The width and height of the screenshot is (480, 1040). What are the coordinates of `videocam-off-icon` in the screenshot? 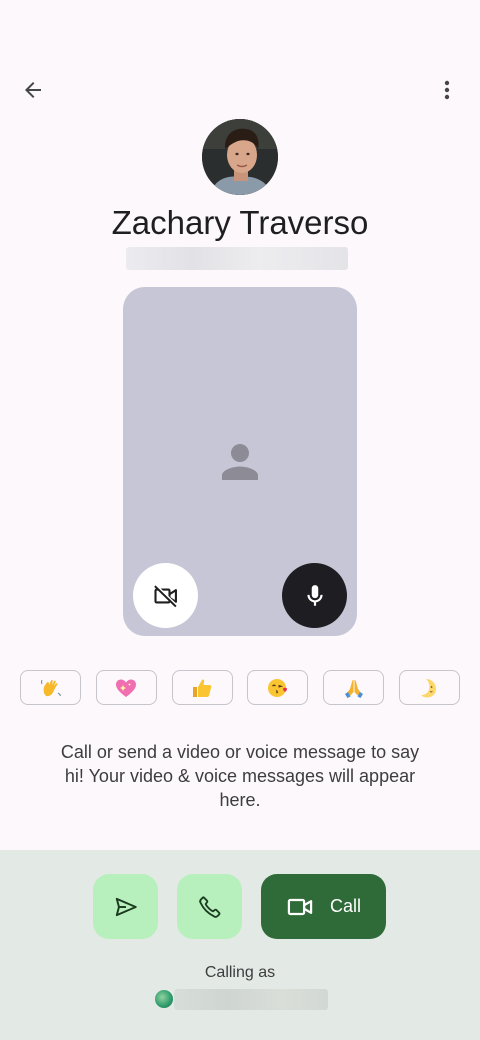 It's located at (165, 595).